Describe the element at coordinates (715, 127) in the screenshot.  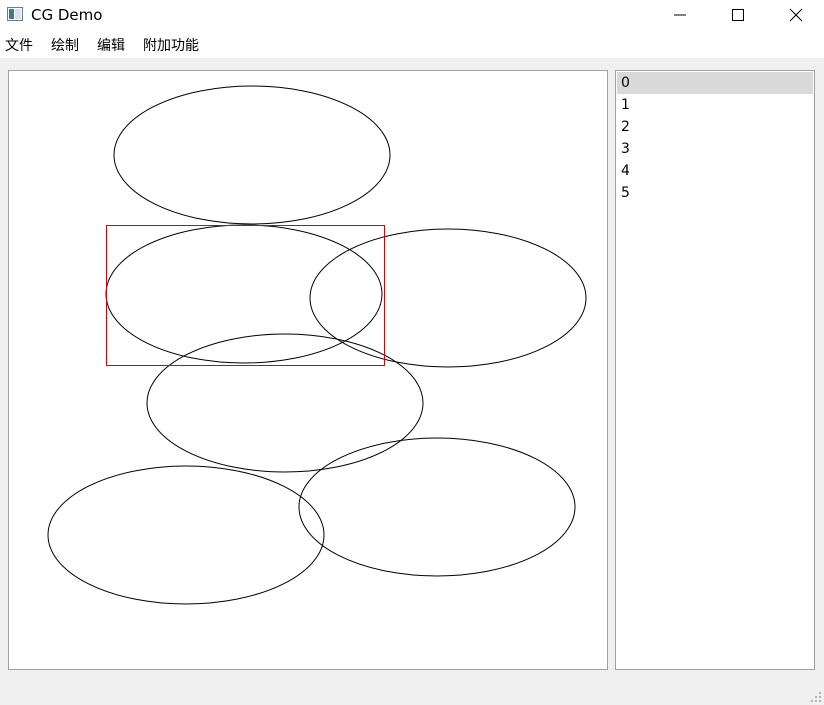
I see `list-item-2: 2` at that location.